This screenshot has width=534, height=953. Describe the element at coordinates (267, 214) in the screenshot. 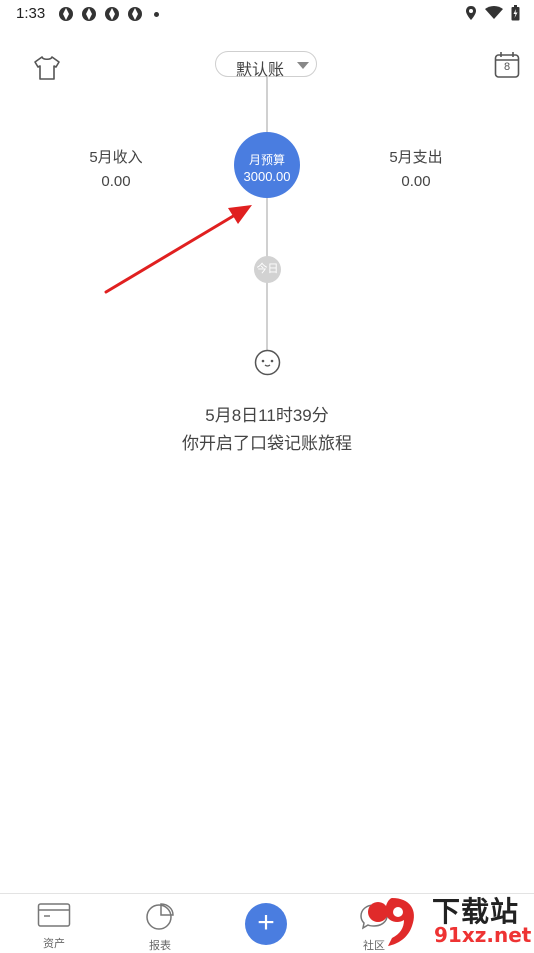

I see `timeline-line` at that location.